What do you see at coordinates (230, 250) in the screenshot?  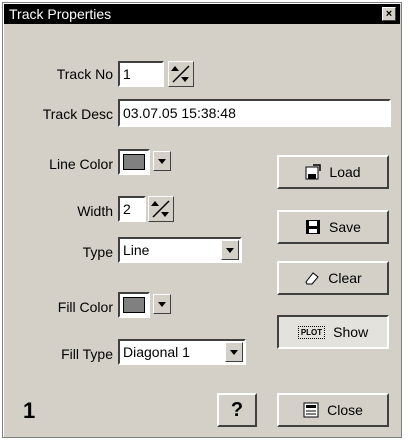 I see `type-dropdown-arrow-icon` at bounding box center [230, 250].